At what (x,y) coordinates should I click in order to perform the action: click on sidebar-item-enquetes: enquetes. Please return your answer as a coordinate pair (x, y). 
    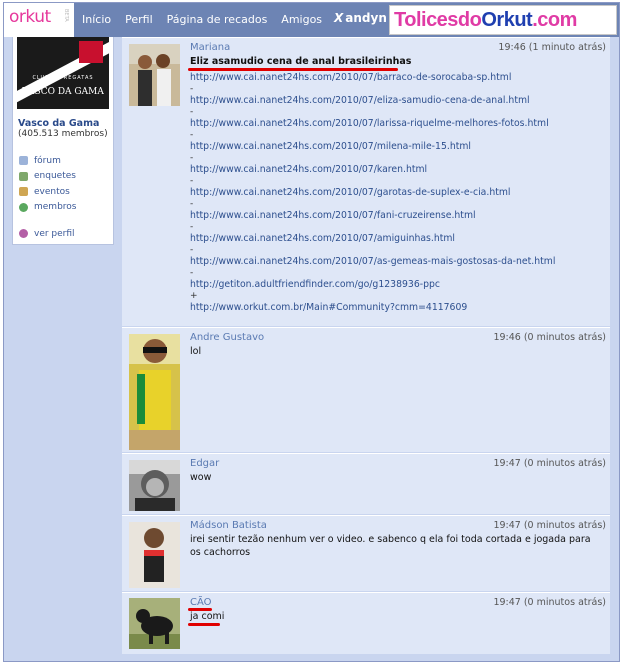
    Looking at the image, I should click on (47, 177).